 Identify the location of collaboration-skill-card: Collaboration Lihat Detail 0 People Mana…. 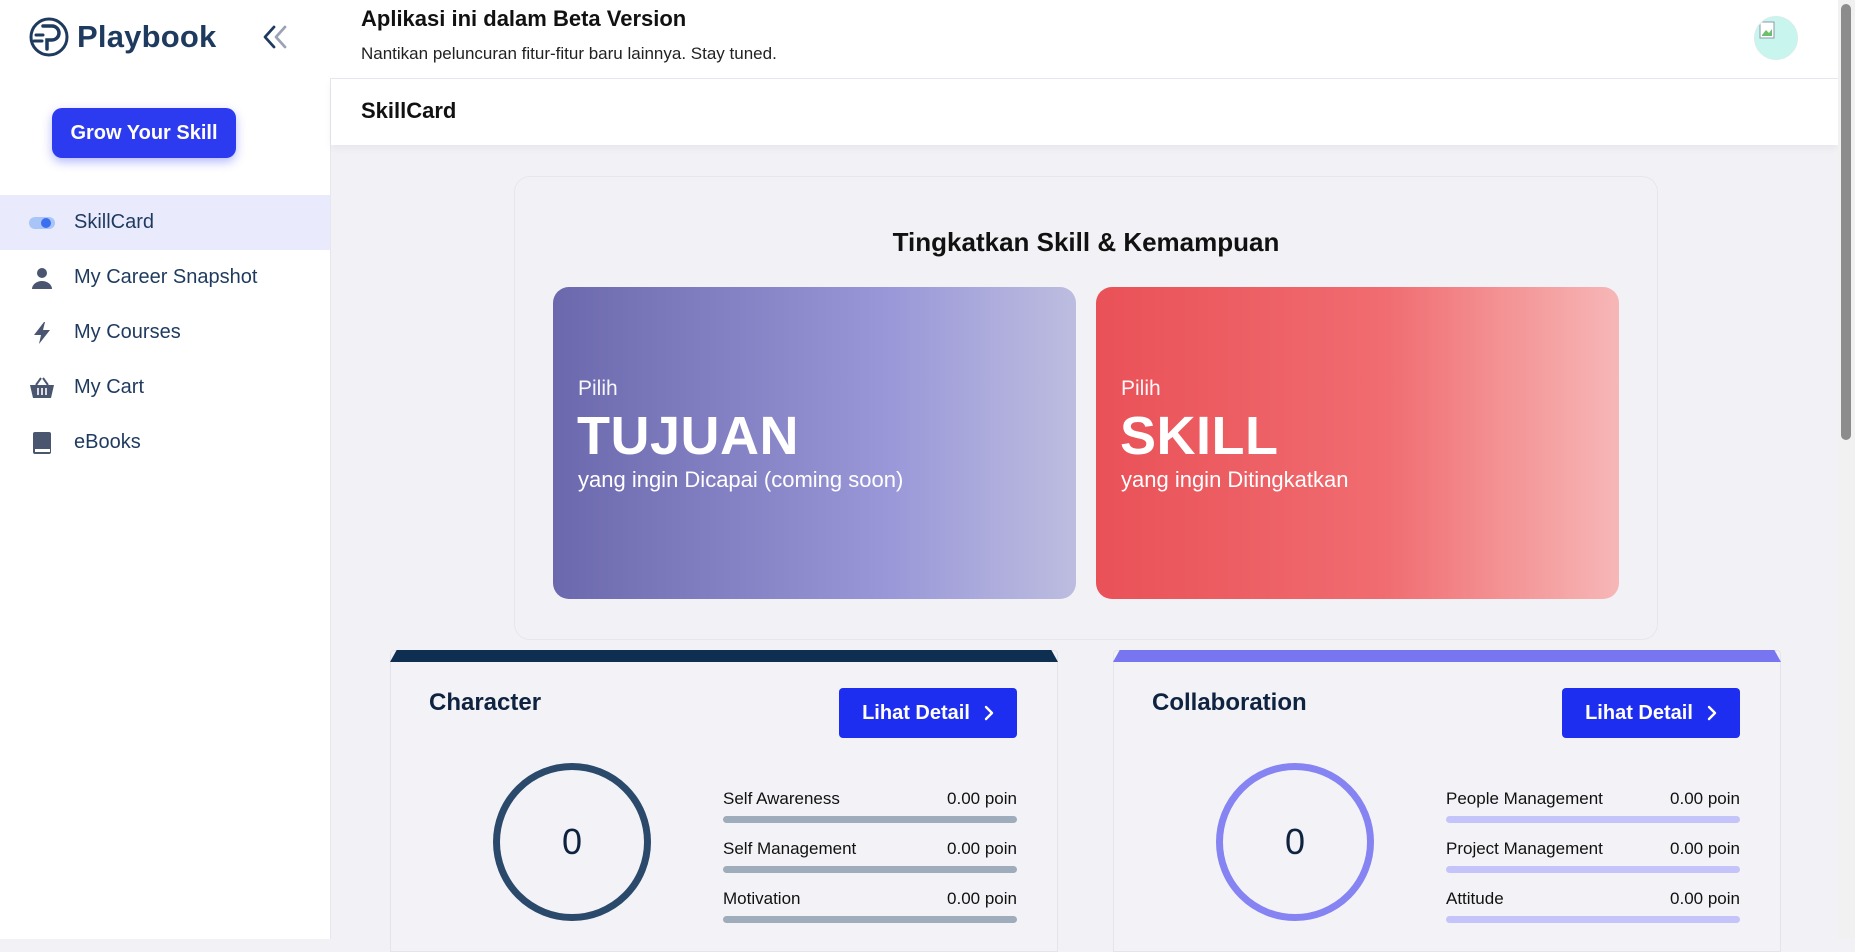
(1447, 801).